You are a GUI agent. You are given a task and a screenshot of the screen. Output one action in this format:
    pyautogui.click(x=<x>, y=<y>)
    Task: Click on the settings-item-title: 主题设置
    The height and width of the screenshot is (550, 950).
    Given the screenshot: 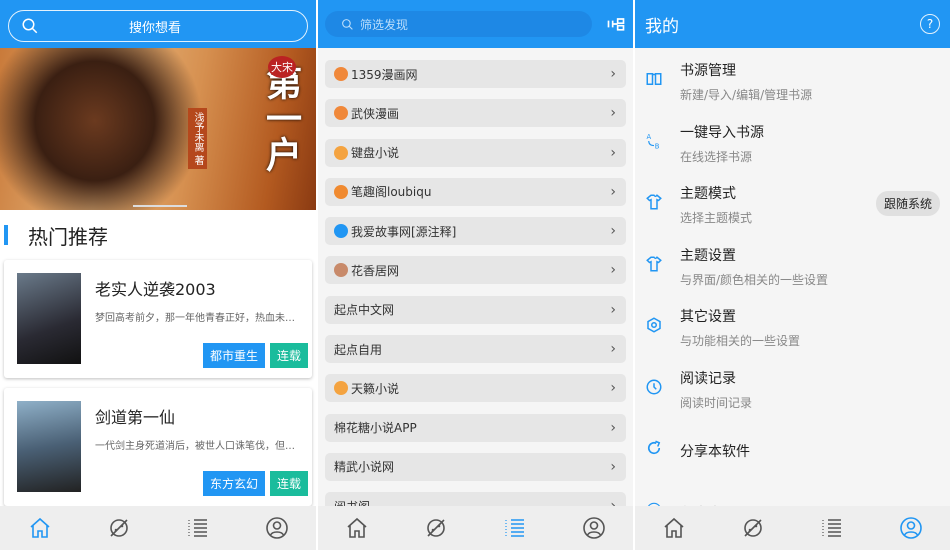 What is the action you would take?
    pyautogui.click(x=708, y=255)
    